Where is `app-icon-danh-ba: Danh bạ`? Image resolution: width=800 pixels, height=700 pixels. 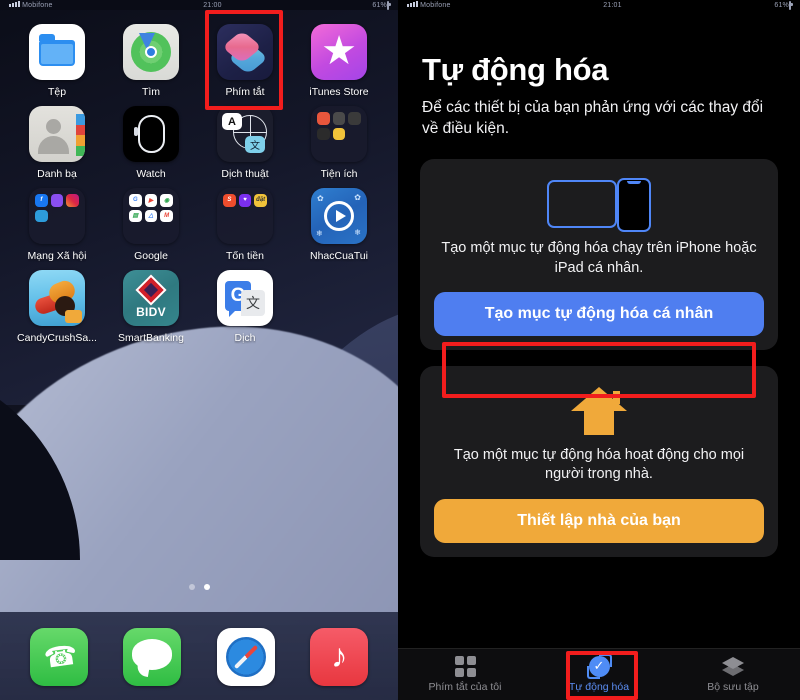 app-icon-danh-ba: Danh bạ is located at coordinates (57, 139).